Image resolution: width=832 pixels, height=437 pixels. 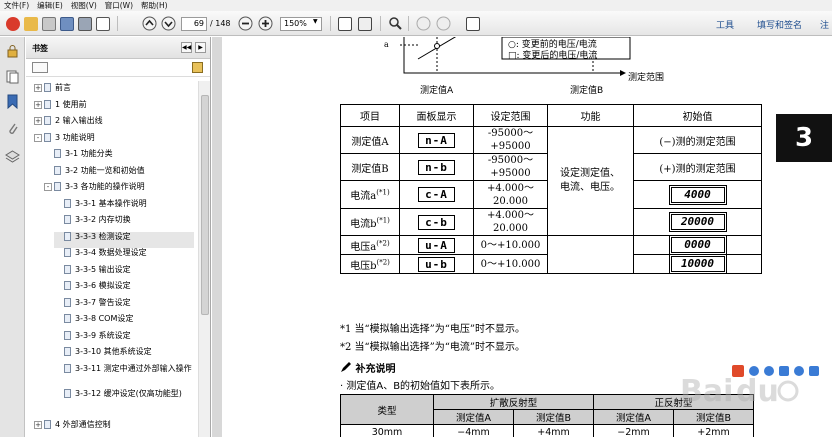 What do you see at coordinates (697, 264) in the screenshot?
I see `lcd-display: 10000` at bounding box center [697, 264].